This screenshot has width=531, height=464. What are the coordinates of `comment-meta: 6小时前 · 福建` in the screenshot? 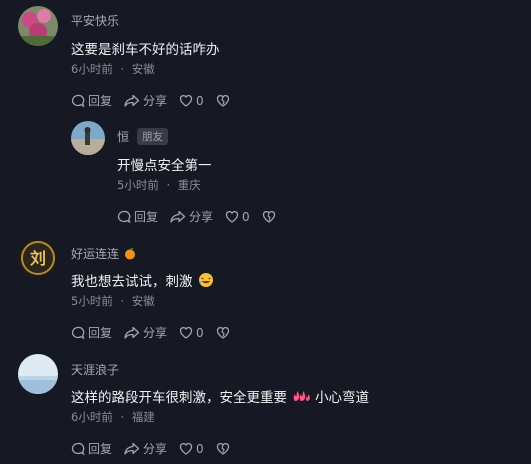 It's located at (113, 417).